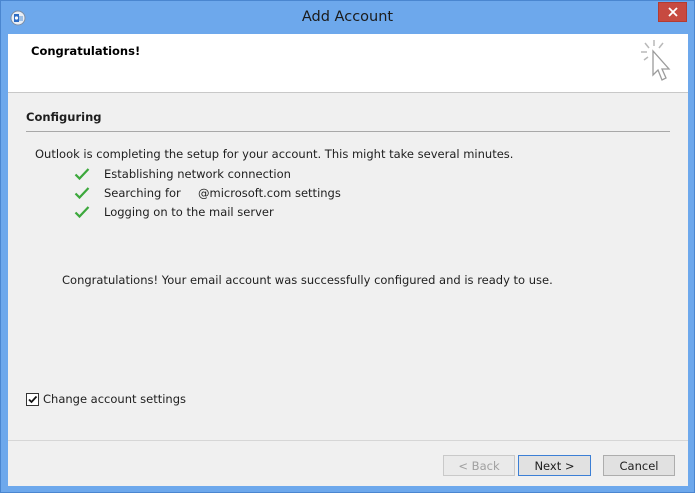 This screenshot has height=493, width=695. I want to click on change-account-settings-checkbox, so click(32, 399).